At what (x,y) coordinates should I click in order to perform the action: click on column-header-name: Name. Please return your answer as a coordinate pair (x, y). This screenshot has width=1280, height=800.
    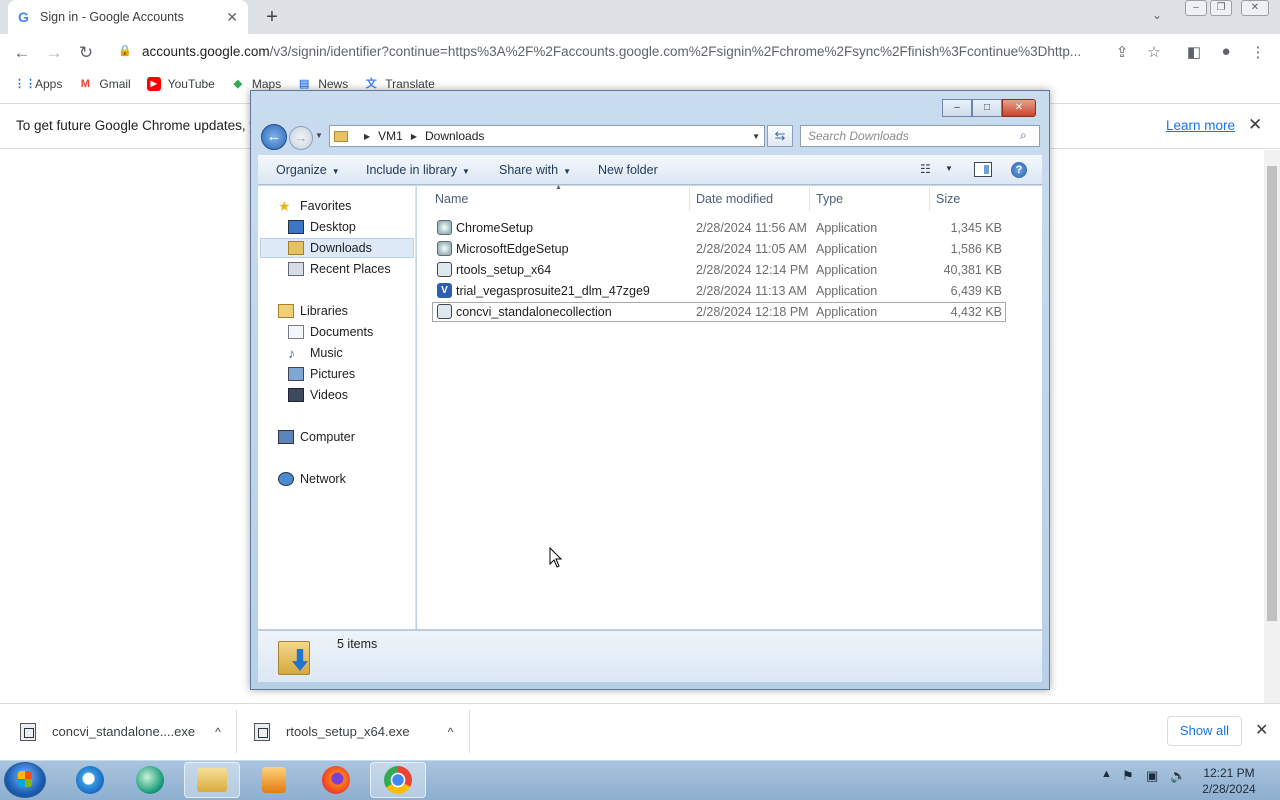
    Looking at the image, I should click on (451, 199).